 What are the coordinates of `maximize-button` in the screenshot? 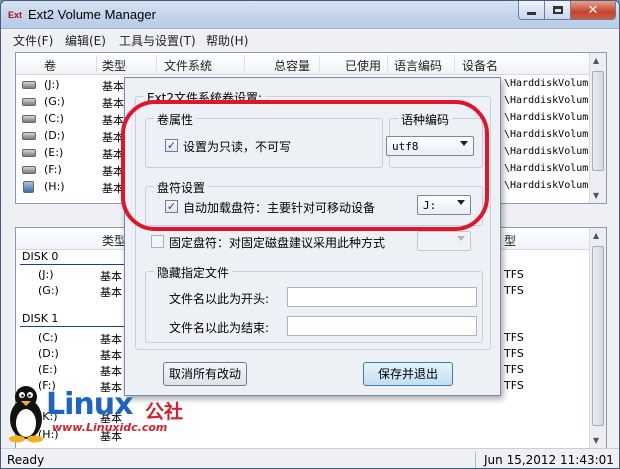 It's located at (557, 10).